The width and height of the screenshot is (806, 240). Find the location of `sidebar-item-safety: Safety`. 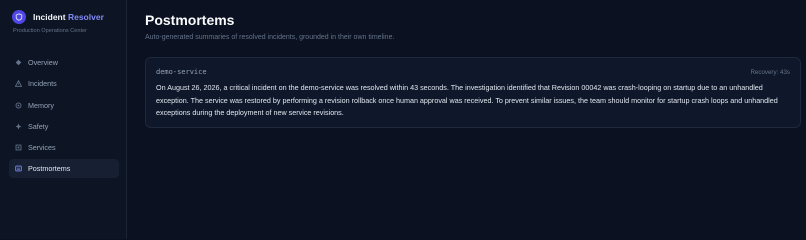

sidebar-item-safety: Safety is located at coordinates (64, 126).